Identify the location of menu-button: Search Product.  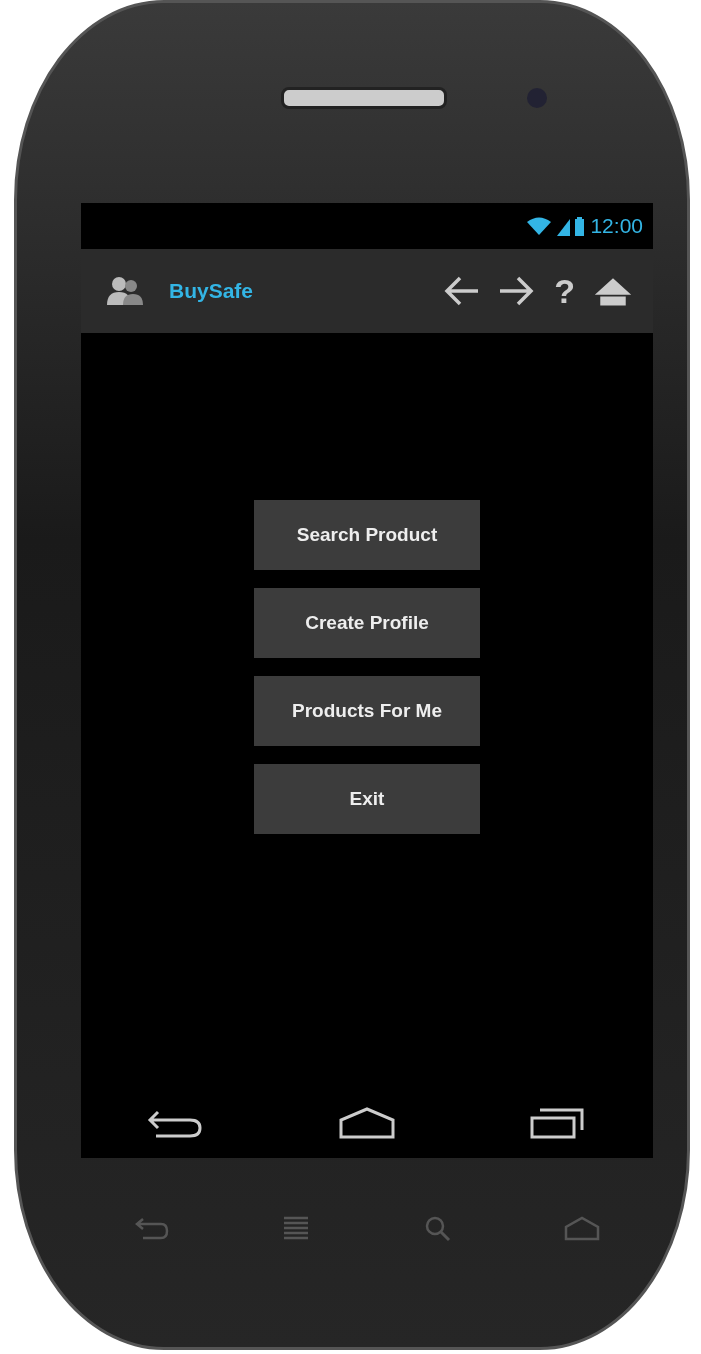
(367, 535).